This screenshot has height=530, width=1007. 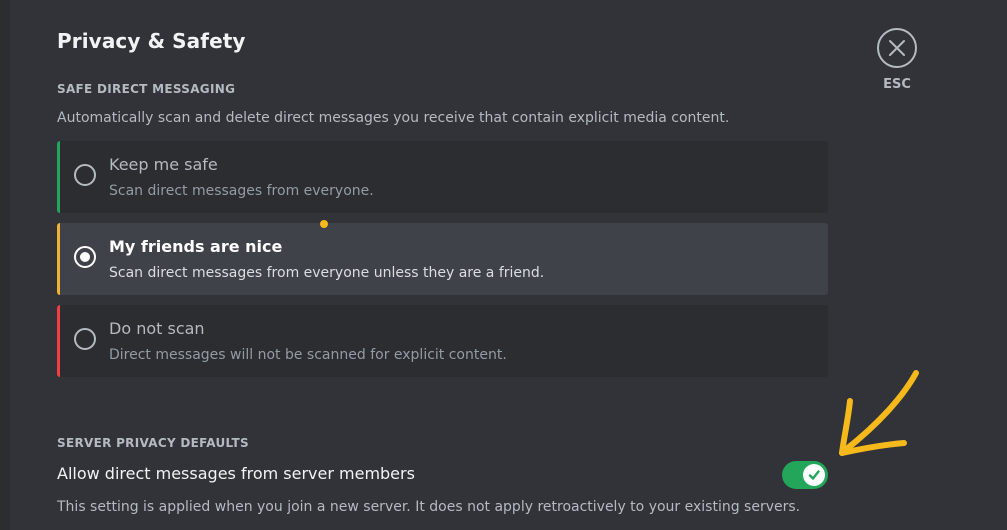 I want to click on radio-button-selected, so click(x=85, y=257).